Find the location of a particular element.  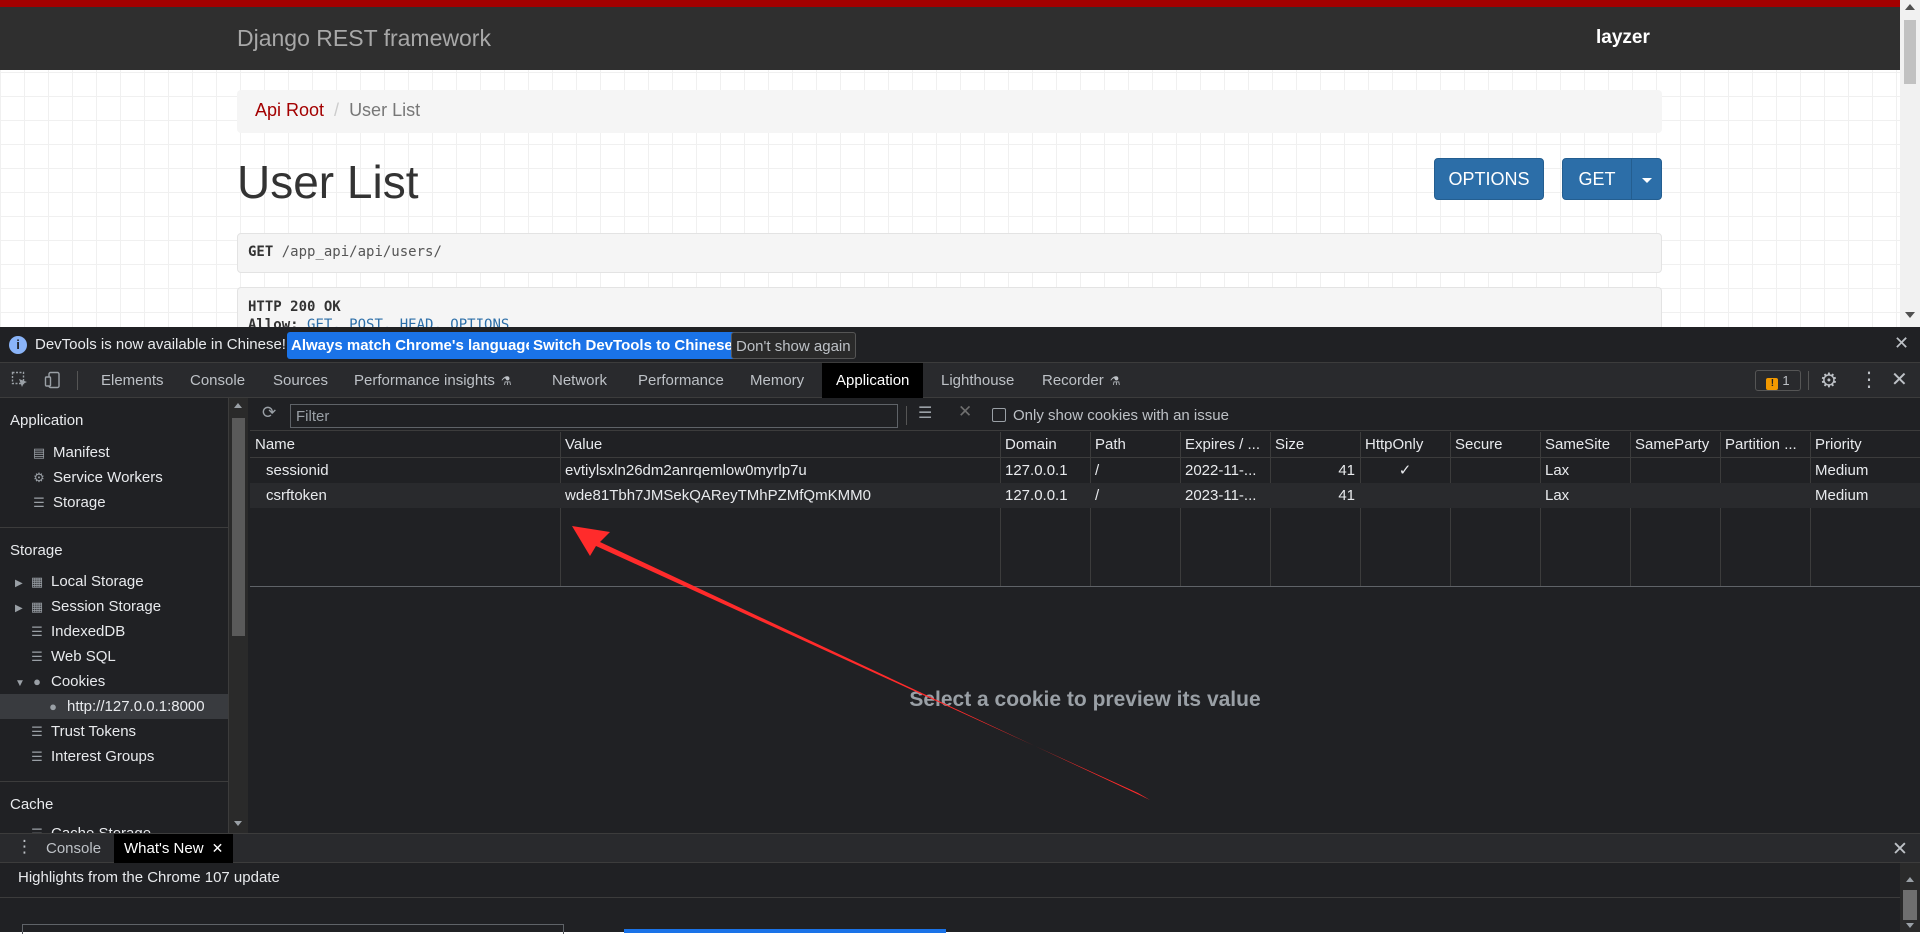

column-header-httponly: HttpOnly is located at coordinates (1405, 444).